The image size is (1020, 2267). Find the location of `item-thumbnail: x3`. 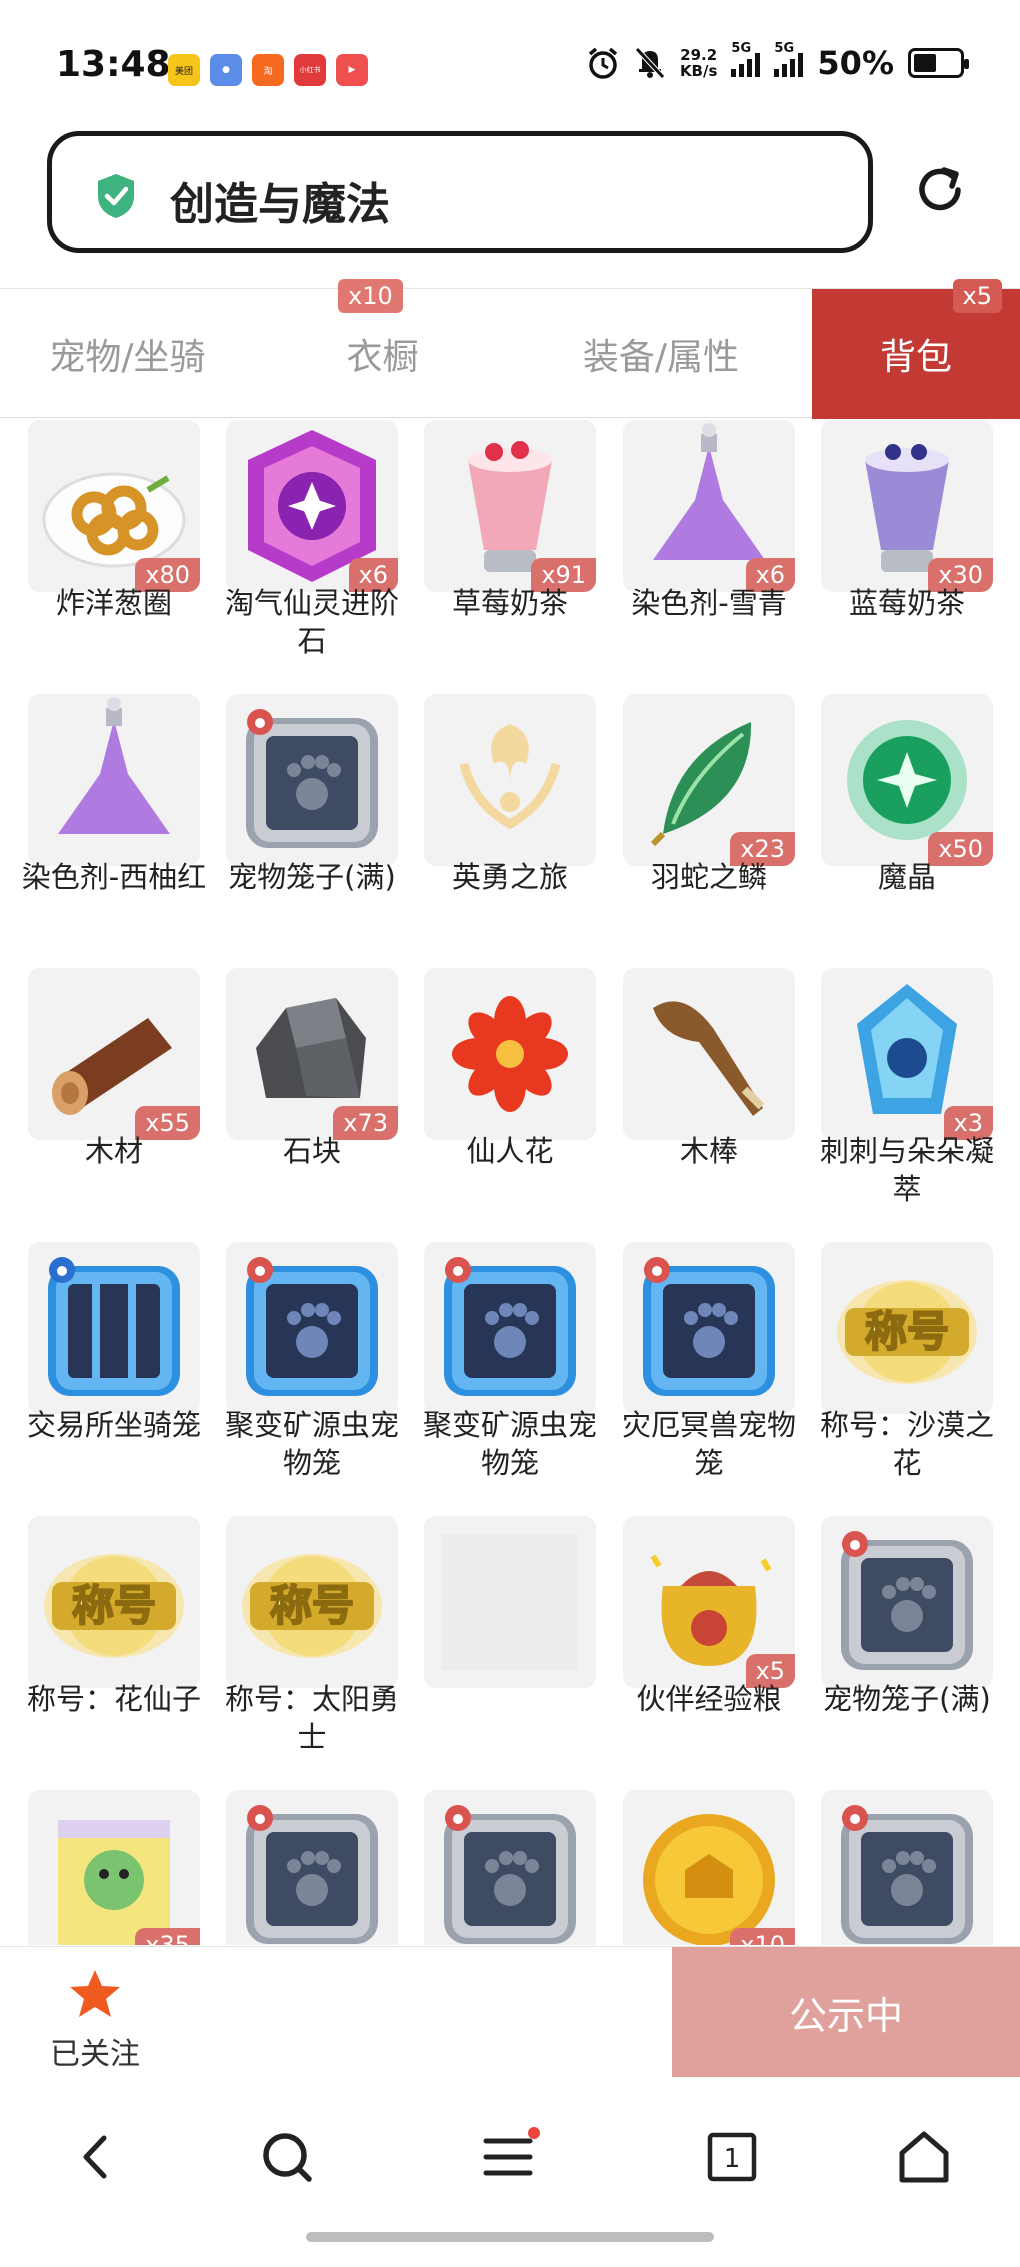

item-thumbnail: x3 is located at coordinates (907, 1054).